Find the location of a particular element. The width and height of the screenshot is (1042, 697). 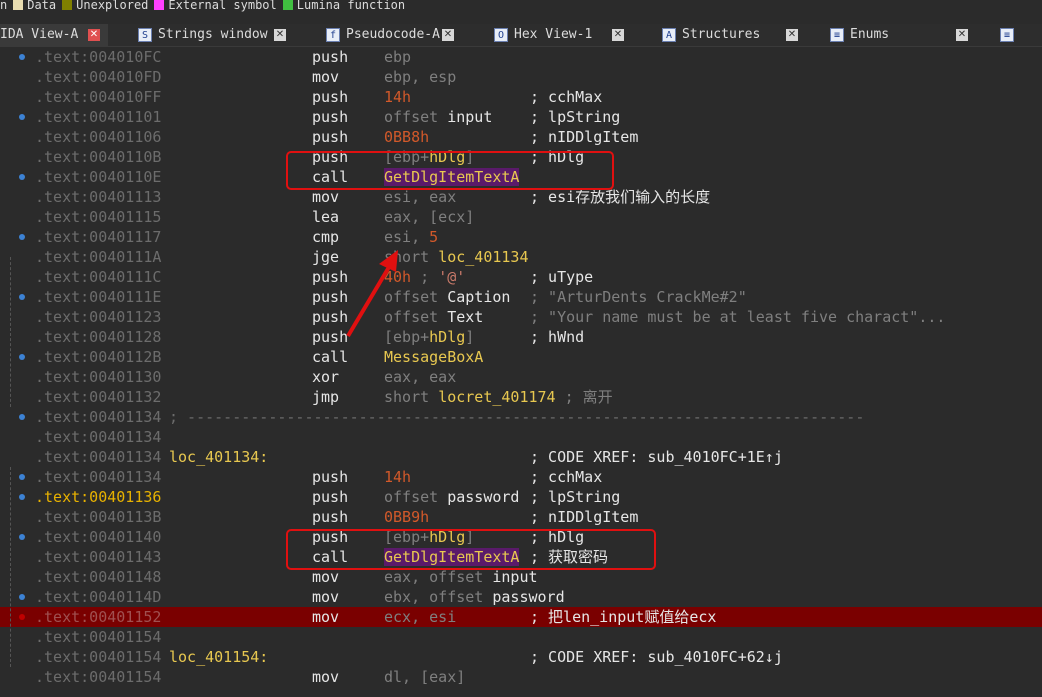

operand-token: hDlg is located at coordinates (447, 337).